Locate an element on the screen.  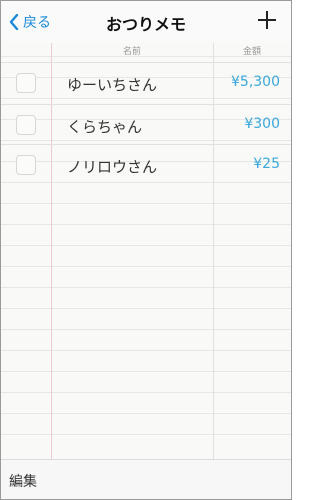
column-header-name: 名前 is located at coordinates (131, 52).